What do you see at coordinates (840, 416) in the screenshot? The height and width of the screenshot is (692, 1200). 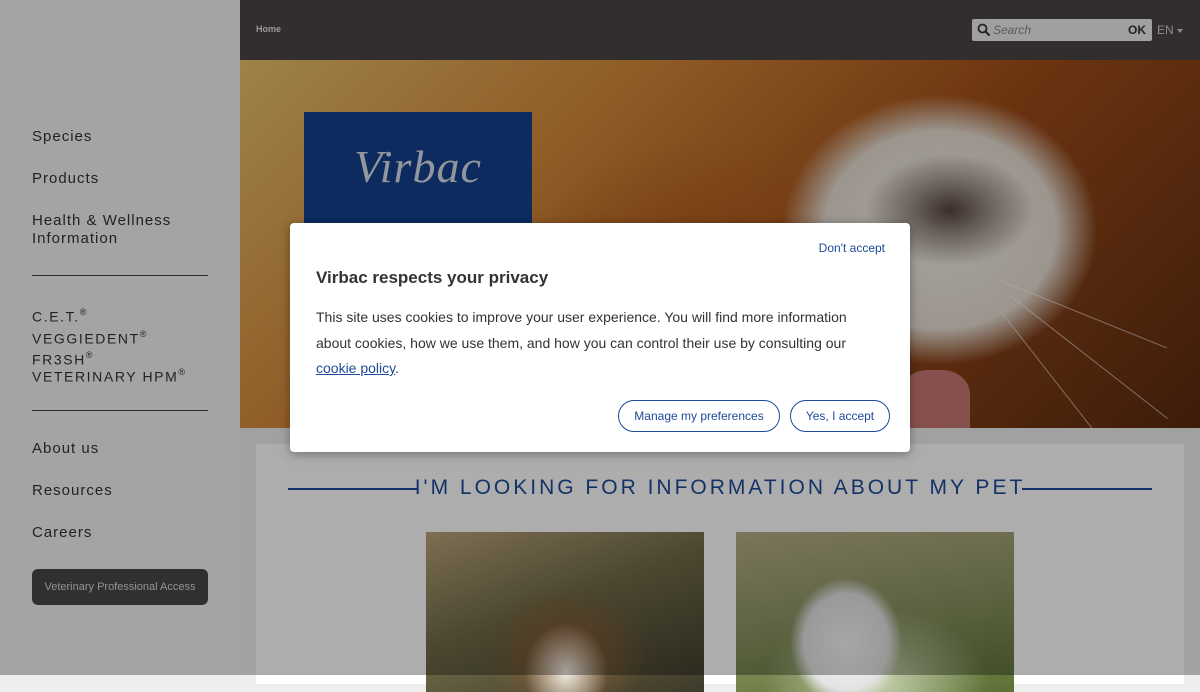 I see `accept-cookies-button: Yes, I accept` at bounding box center [840, 416].